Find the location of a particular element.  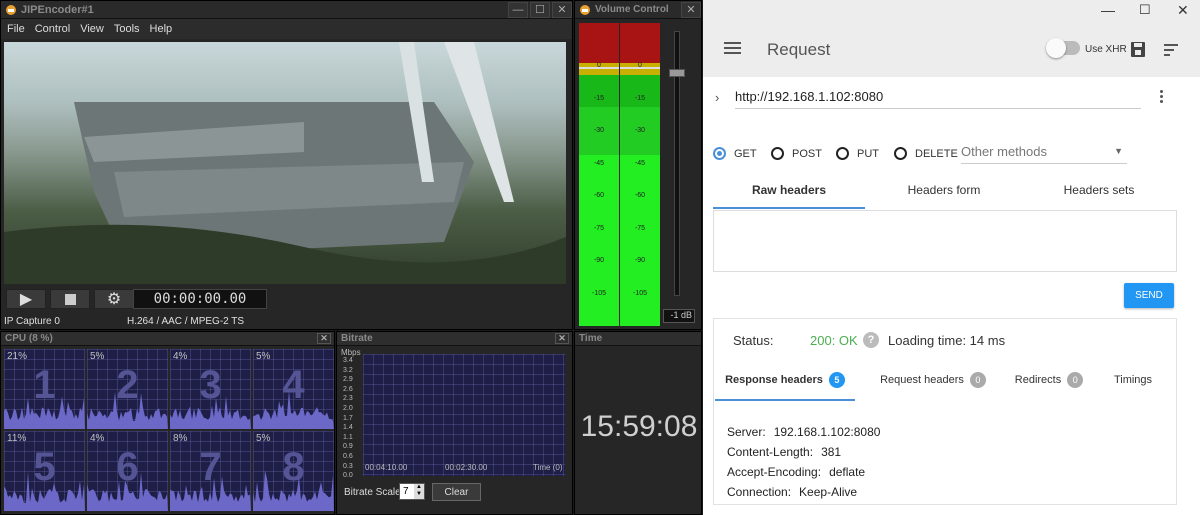

cpu-core-graph: 8 5% is located at coordinates (293, 471).